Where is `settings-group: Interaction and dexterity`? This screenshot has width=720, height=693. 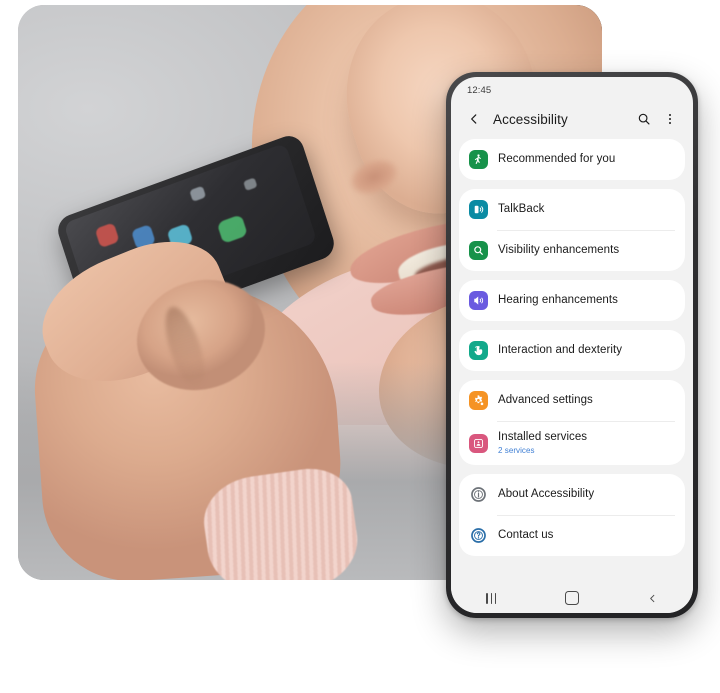 settings-group: Interaction and dexterity is located at coordinates (572, 350).